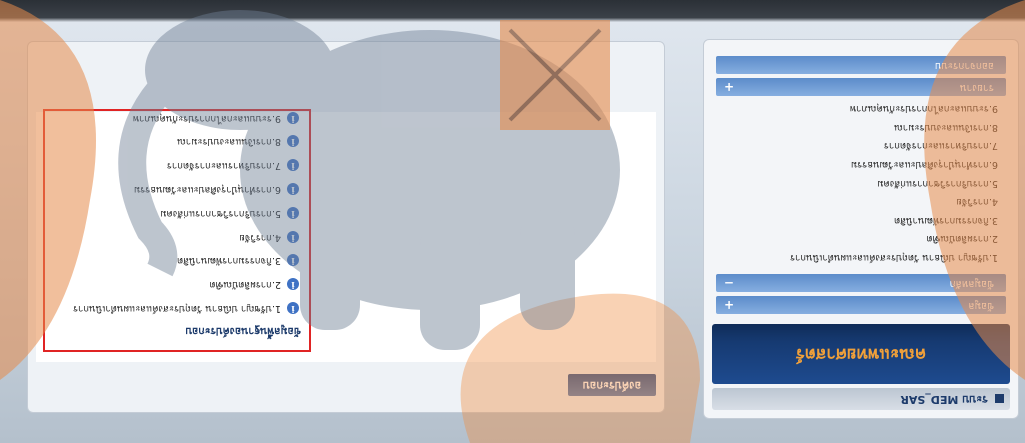 The width and height of the screenshot is (1025, 443). Describe the element at coordinates (861, 399) in the screenshot. I see `app-header: ระบบ MED_SAR` at that location.